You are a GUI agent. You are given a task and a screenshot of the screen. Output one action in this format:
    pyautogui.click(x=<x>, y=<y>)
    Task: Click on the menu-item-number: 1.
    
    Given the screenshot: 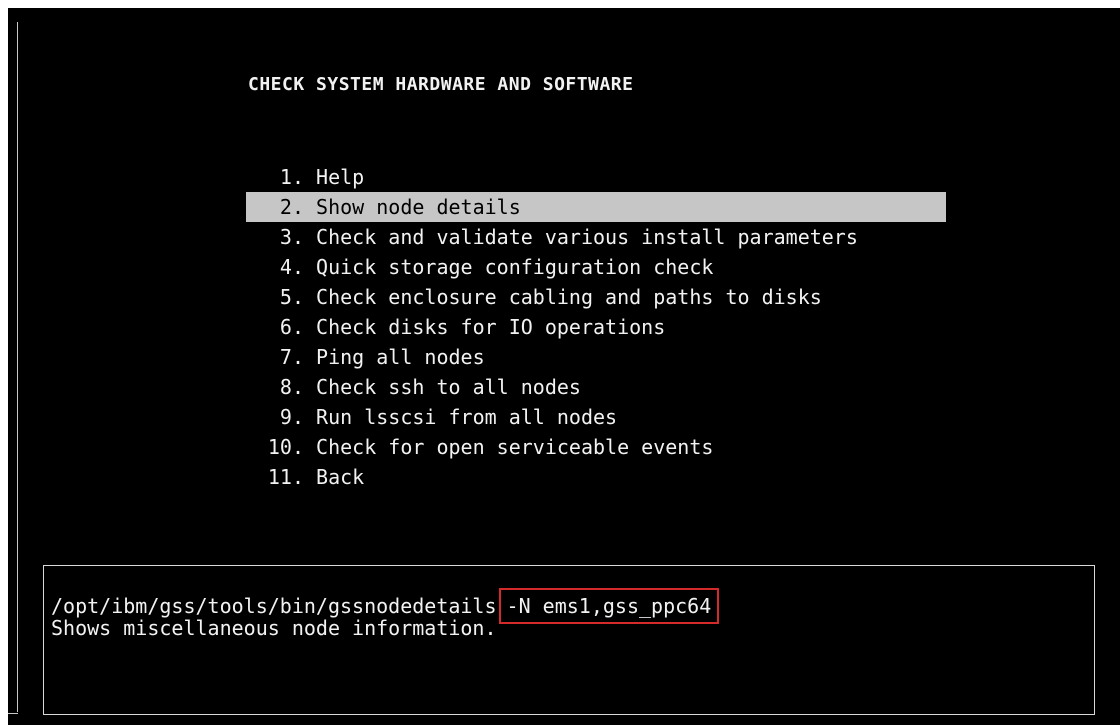 What is the action you would take?
    pyautogui.click(x=291, y=177)
    